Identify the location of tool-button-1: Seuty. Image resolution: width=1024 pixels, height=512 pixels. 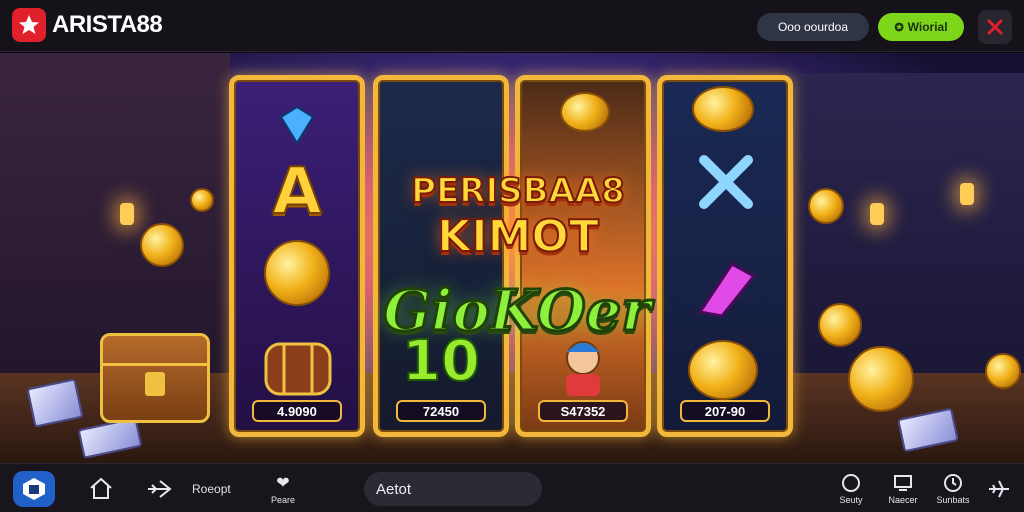
(851, 489).